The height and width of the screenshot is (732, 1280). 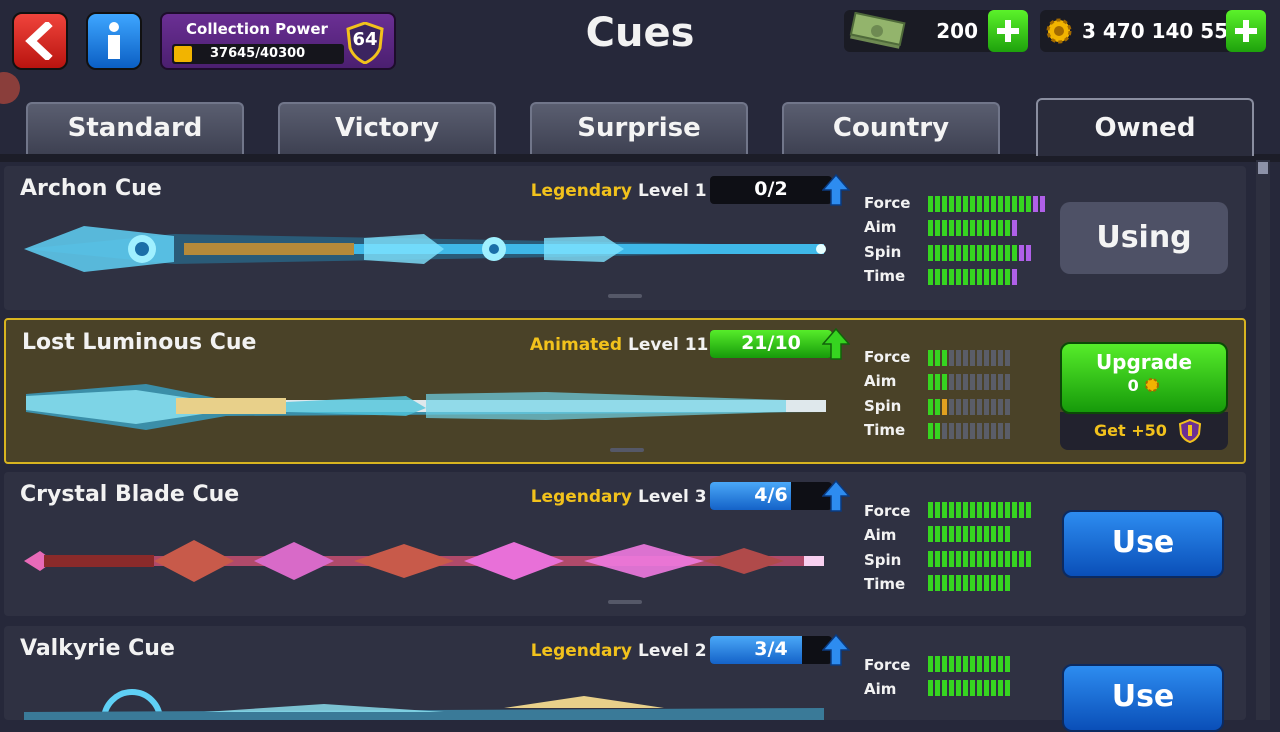 What do you see at coordinates (1153, 31) in the screenshot?
I see `coins-counter: 3 470 140 553` at bounding box center [1153, 31].